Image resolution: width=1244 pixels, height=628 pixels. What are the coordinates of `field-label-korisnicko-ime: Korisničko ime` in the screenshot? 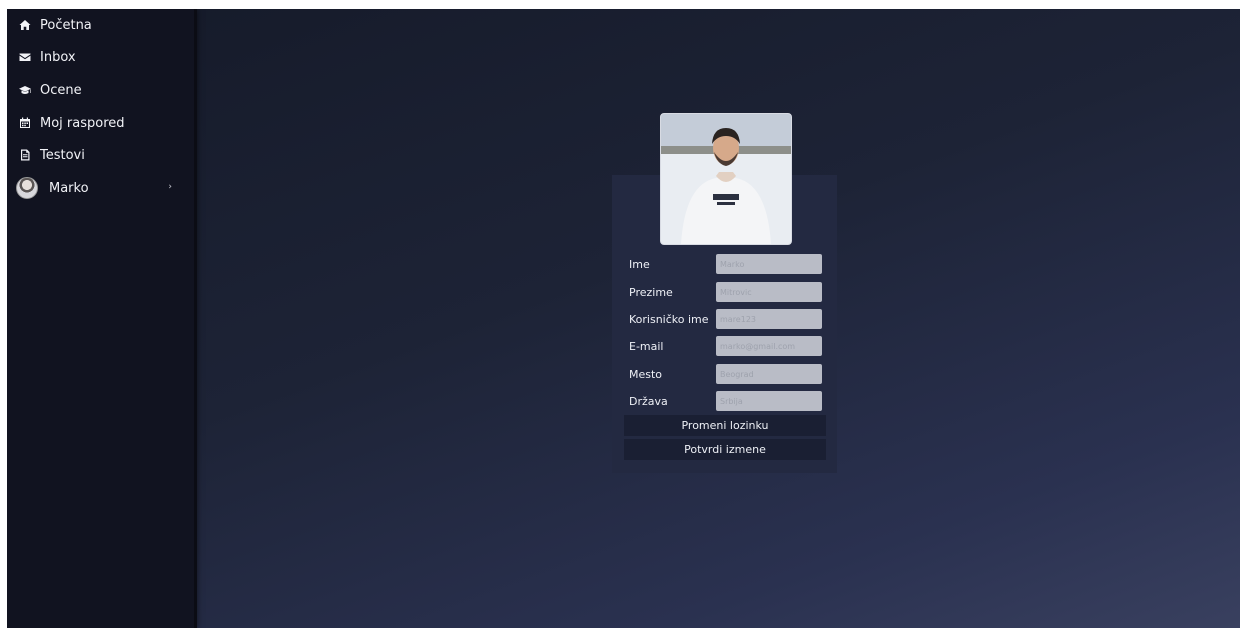 It's located at (669, 319).